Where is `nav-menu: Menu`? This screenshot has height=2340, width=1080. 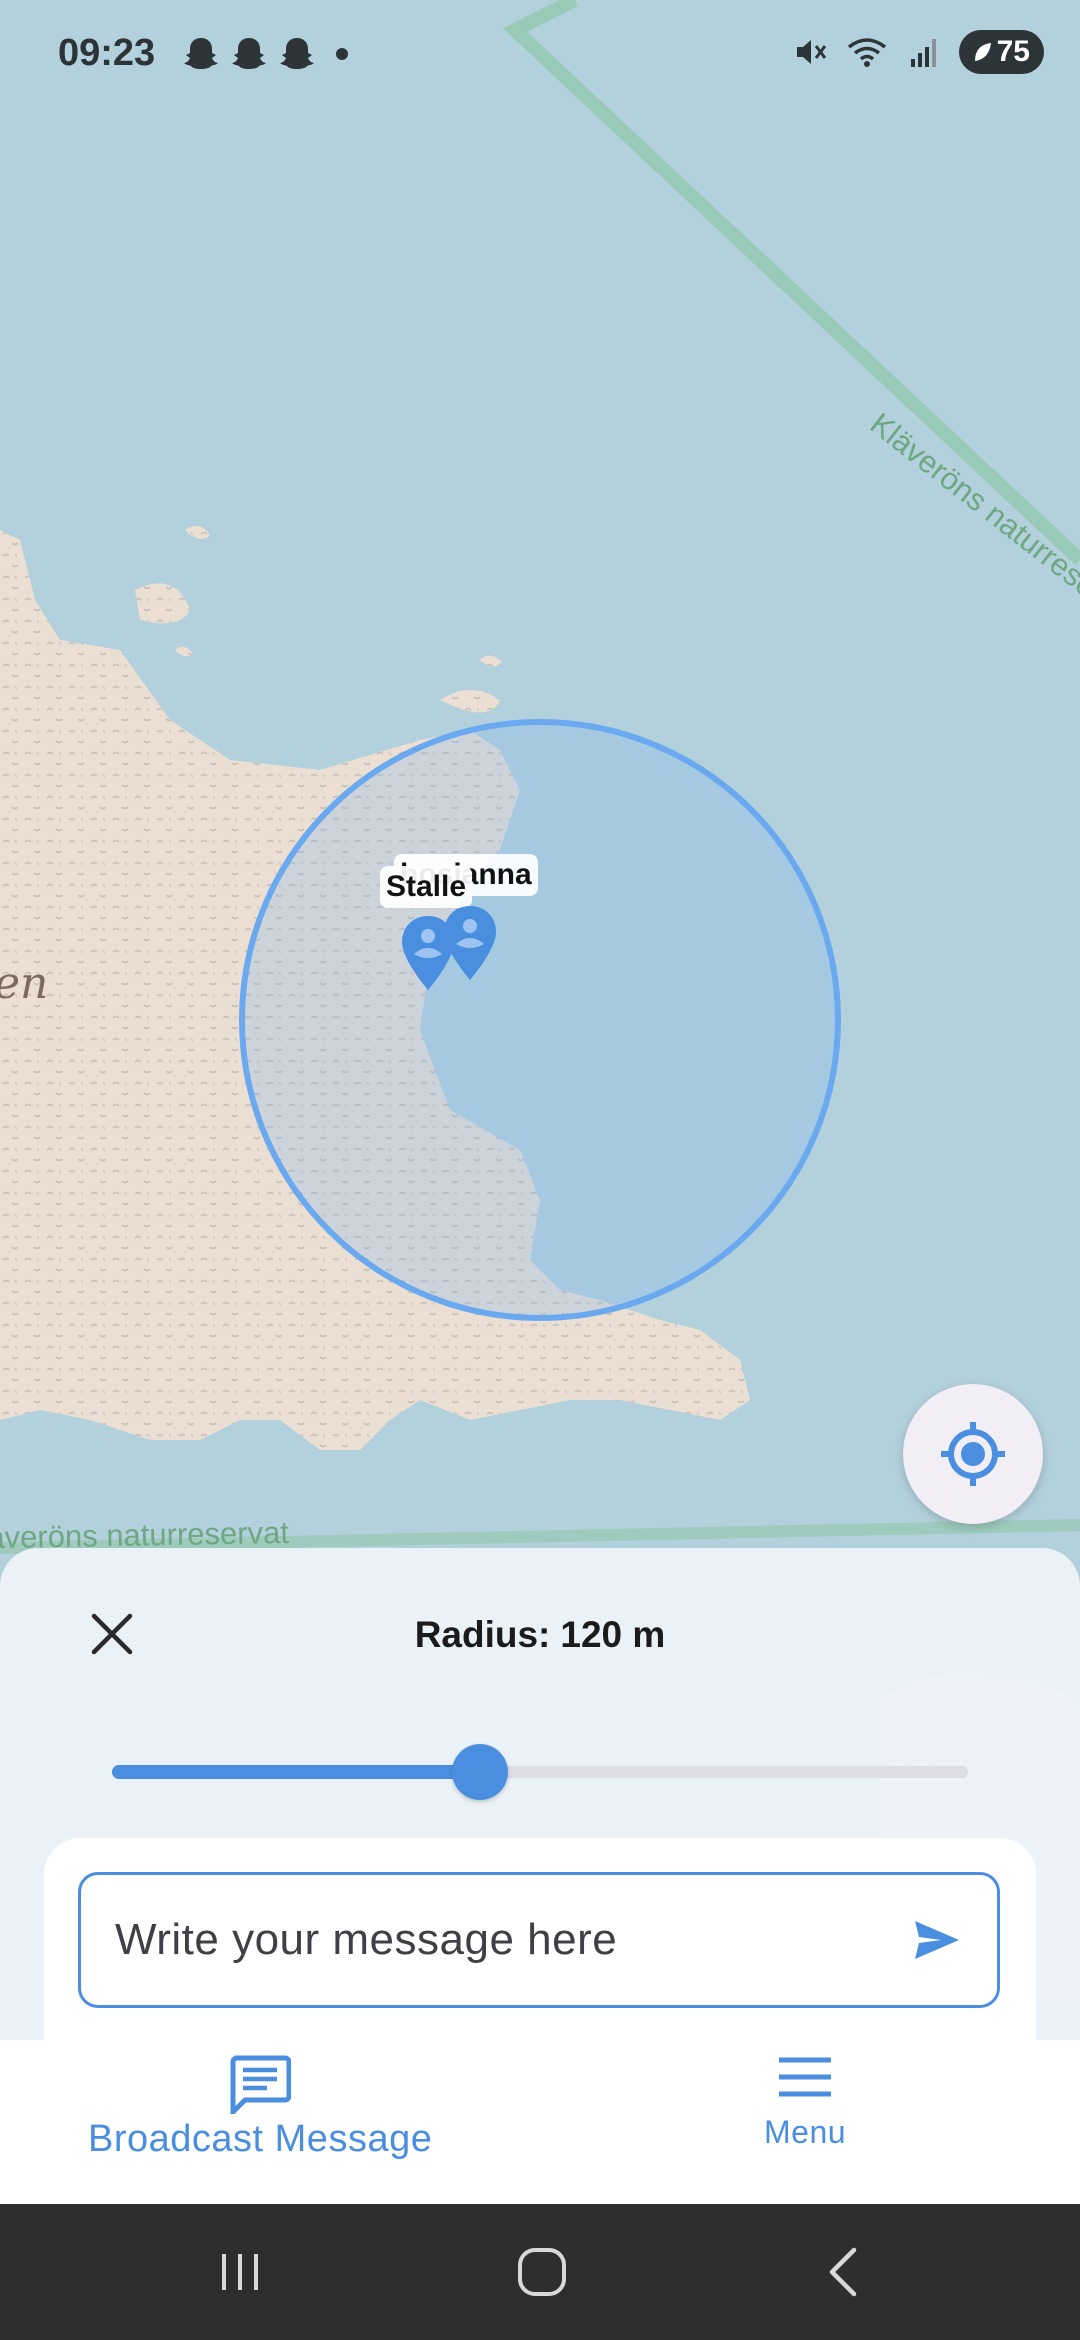 nav-menu: Menu is located at coordinates (805, 2102).